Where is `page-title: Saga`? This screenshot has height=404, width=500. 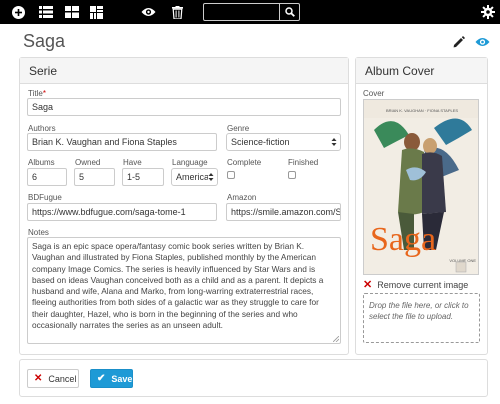
page-title: Saga is located at coordinates (44, 41).